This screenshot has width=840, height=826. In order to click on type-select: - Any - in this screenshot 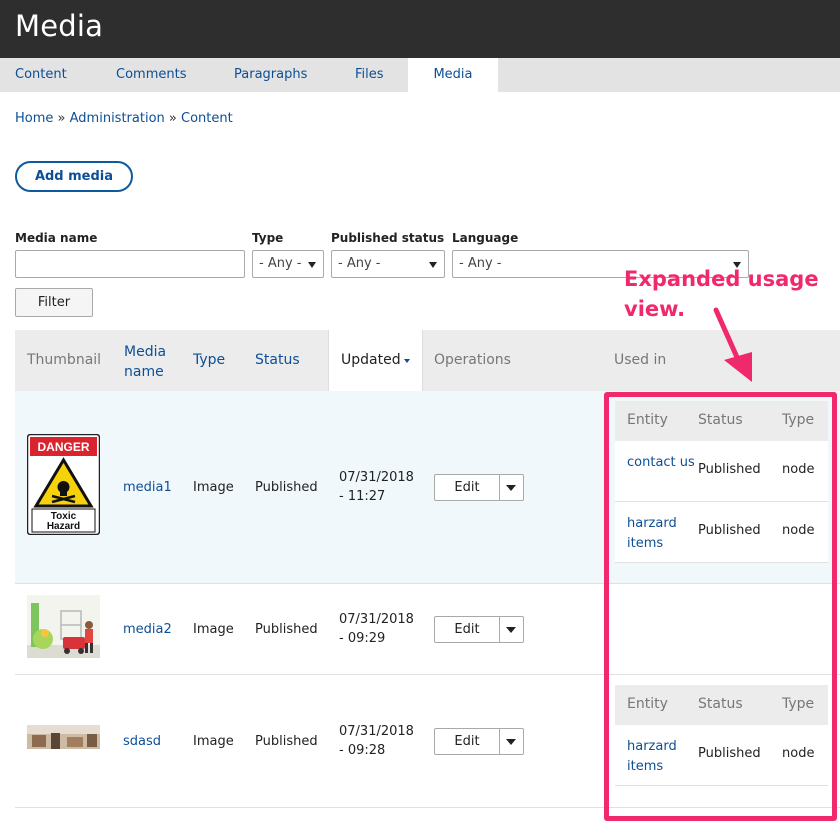, I will do `click(288, 264)`.